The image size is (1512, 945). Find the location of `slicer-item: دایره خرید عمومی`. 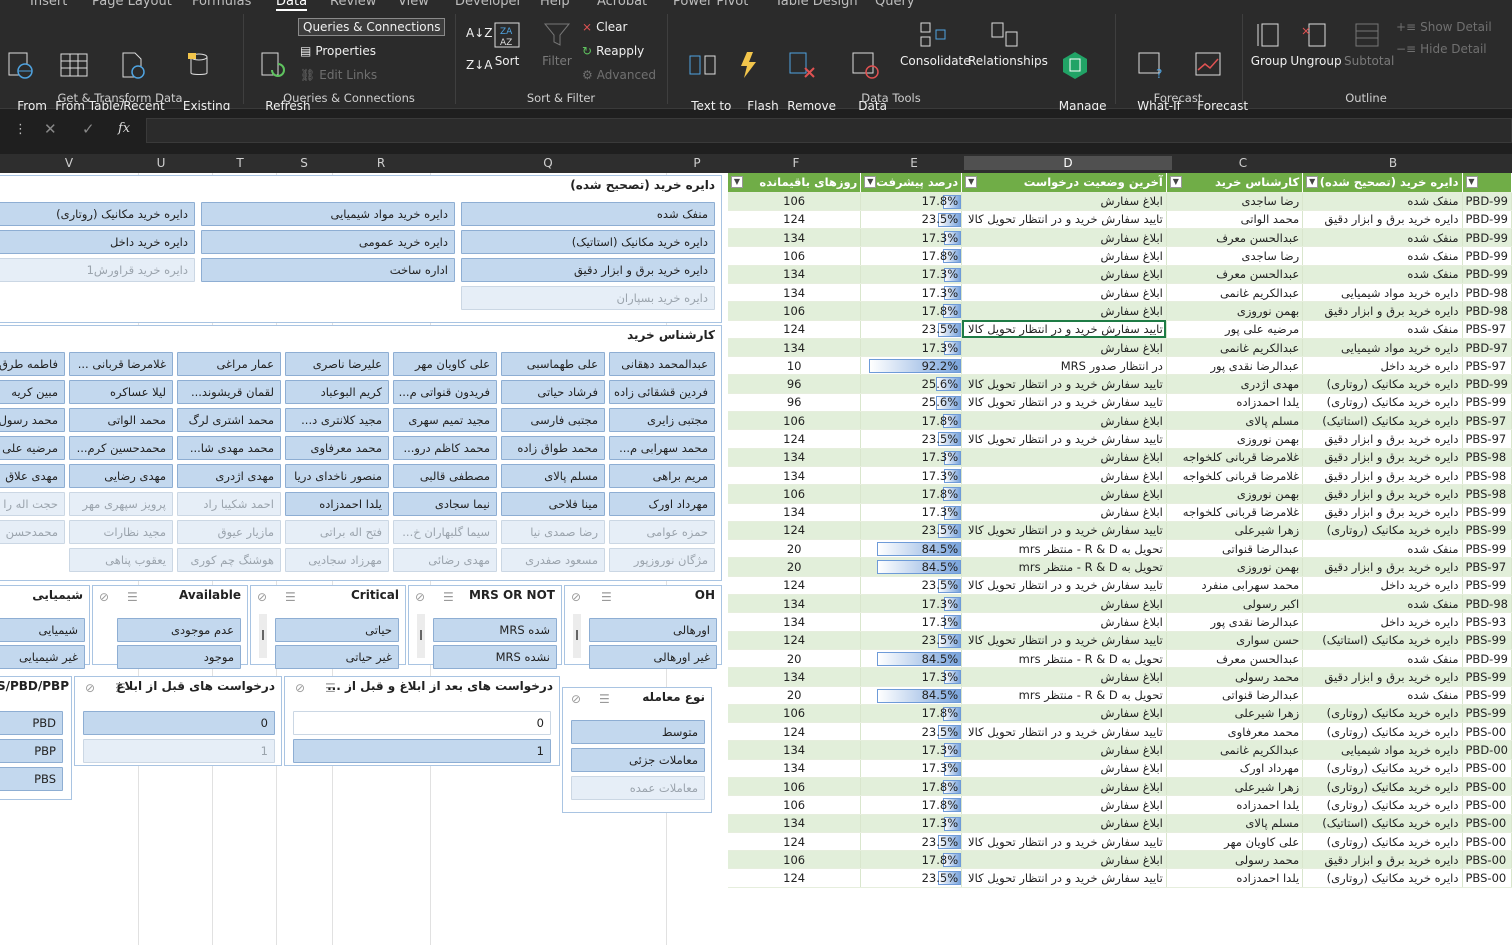

slicer-item: دایره خرید عمومی is located at coordinates (328, 242).